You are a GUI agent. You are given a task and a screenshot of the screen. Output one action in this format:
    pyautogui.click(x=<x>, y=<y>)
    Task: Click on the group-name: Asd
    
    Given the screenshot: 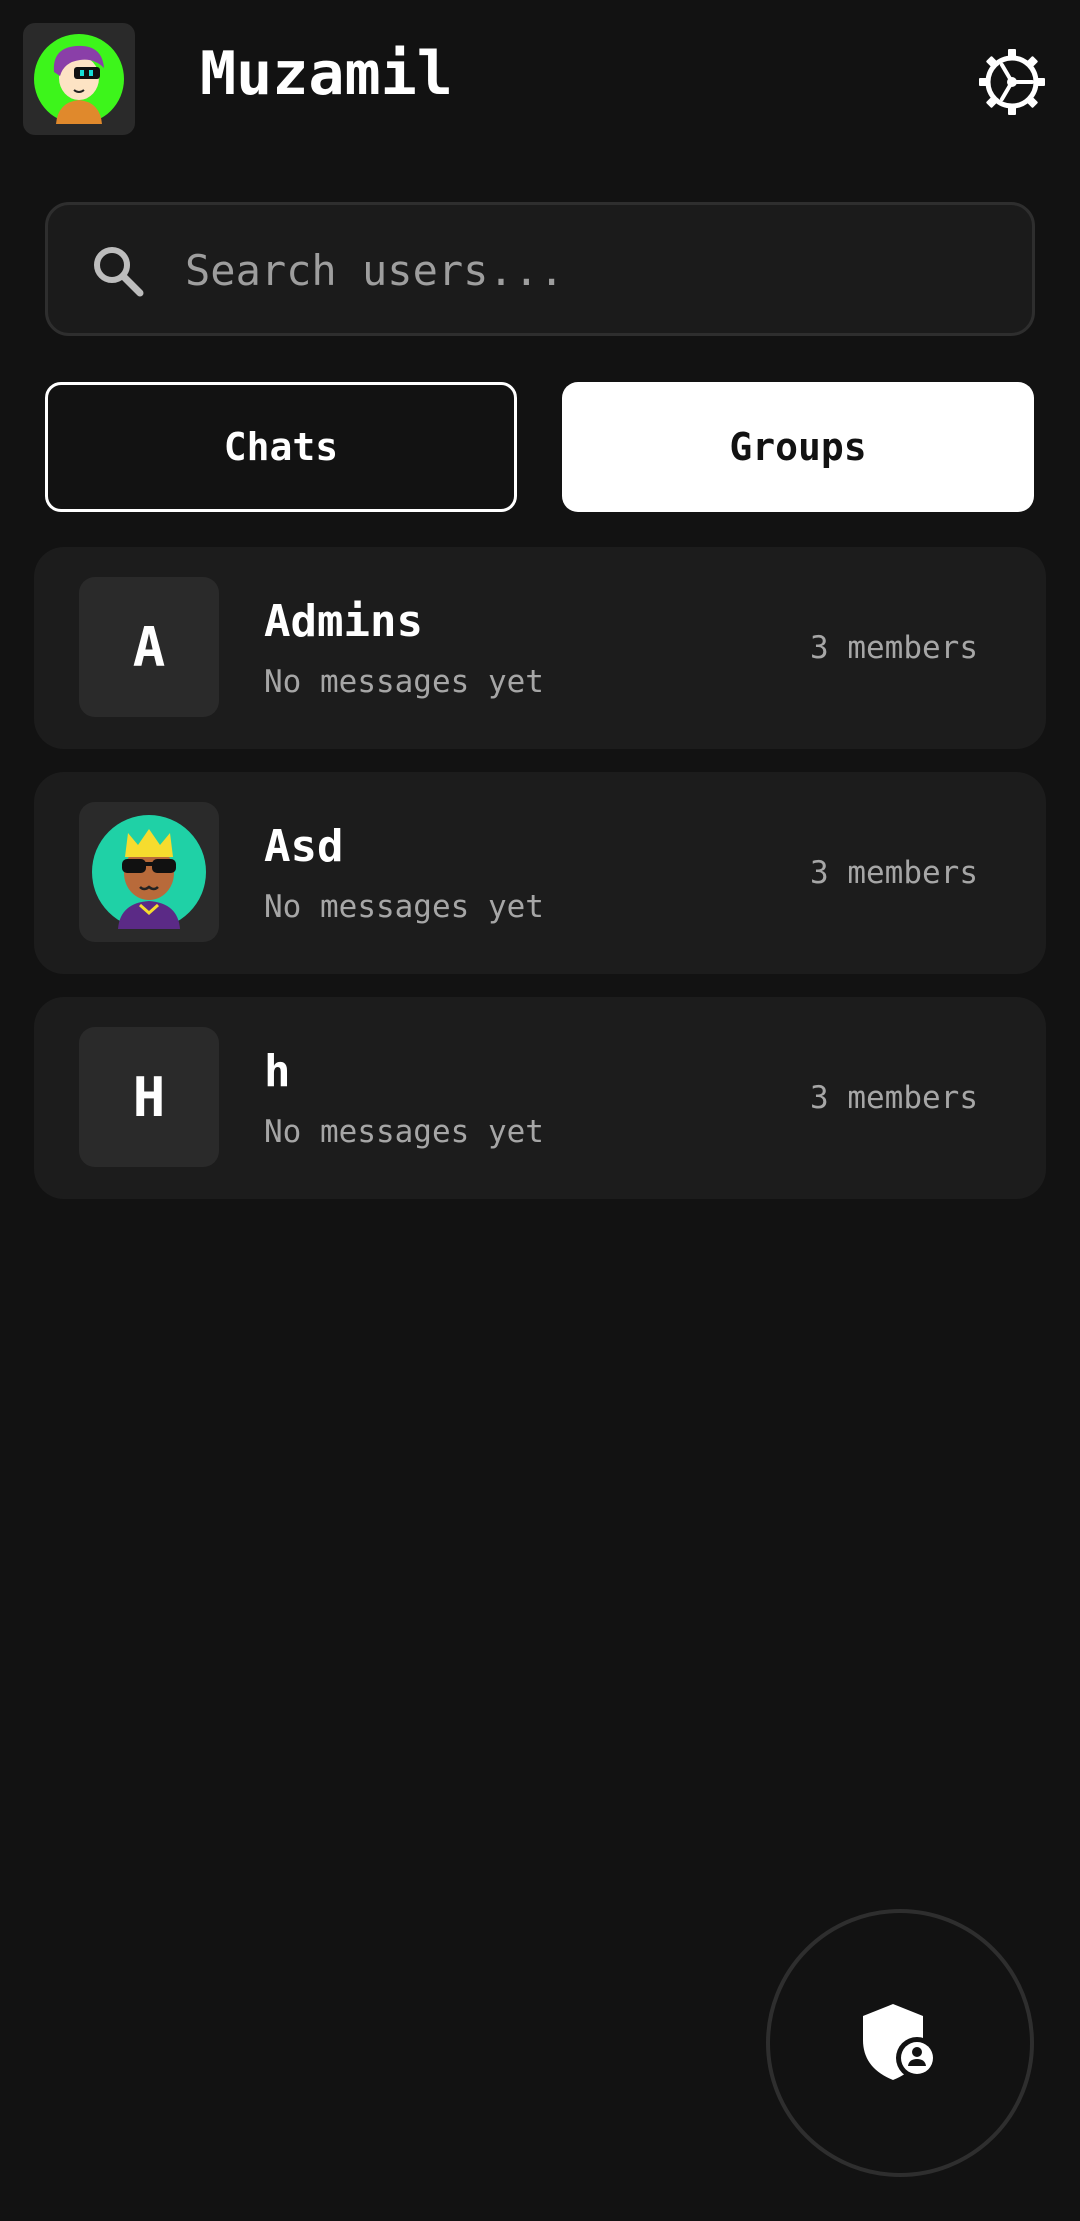 What is the action you would take?
    pyautogui.click(x=304, y=846)
    